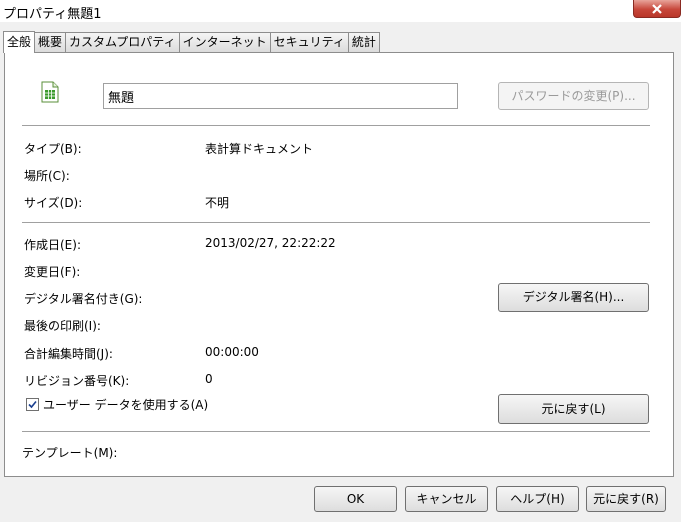  Describe the element at coordinates (355, 499) in the screenshot. I see `ok-button: OK` at that location.